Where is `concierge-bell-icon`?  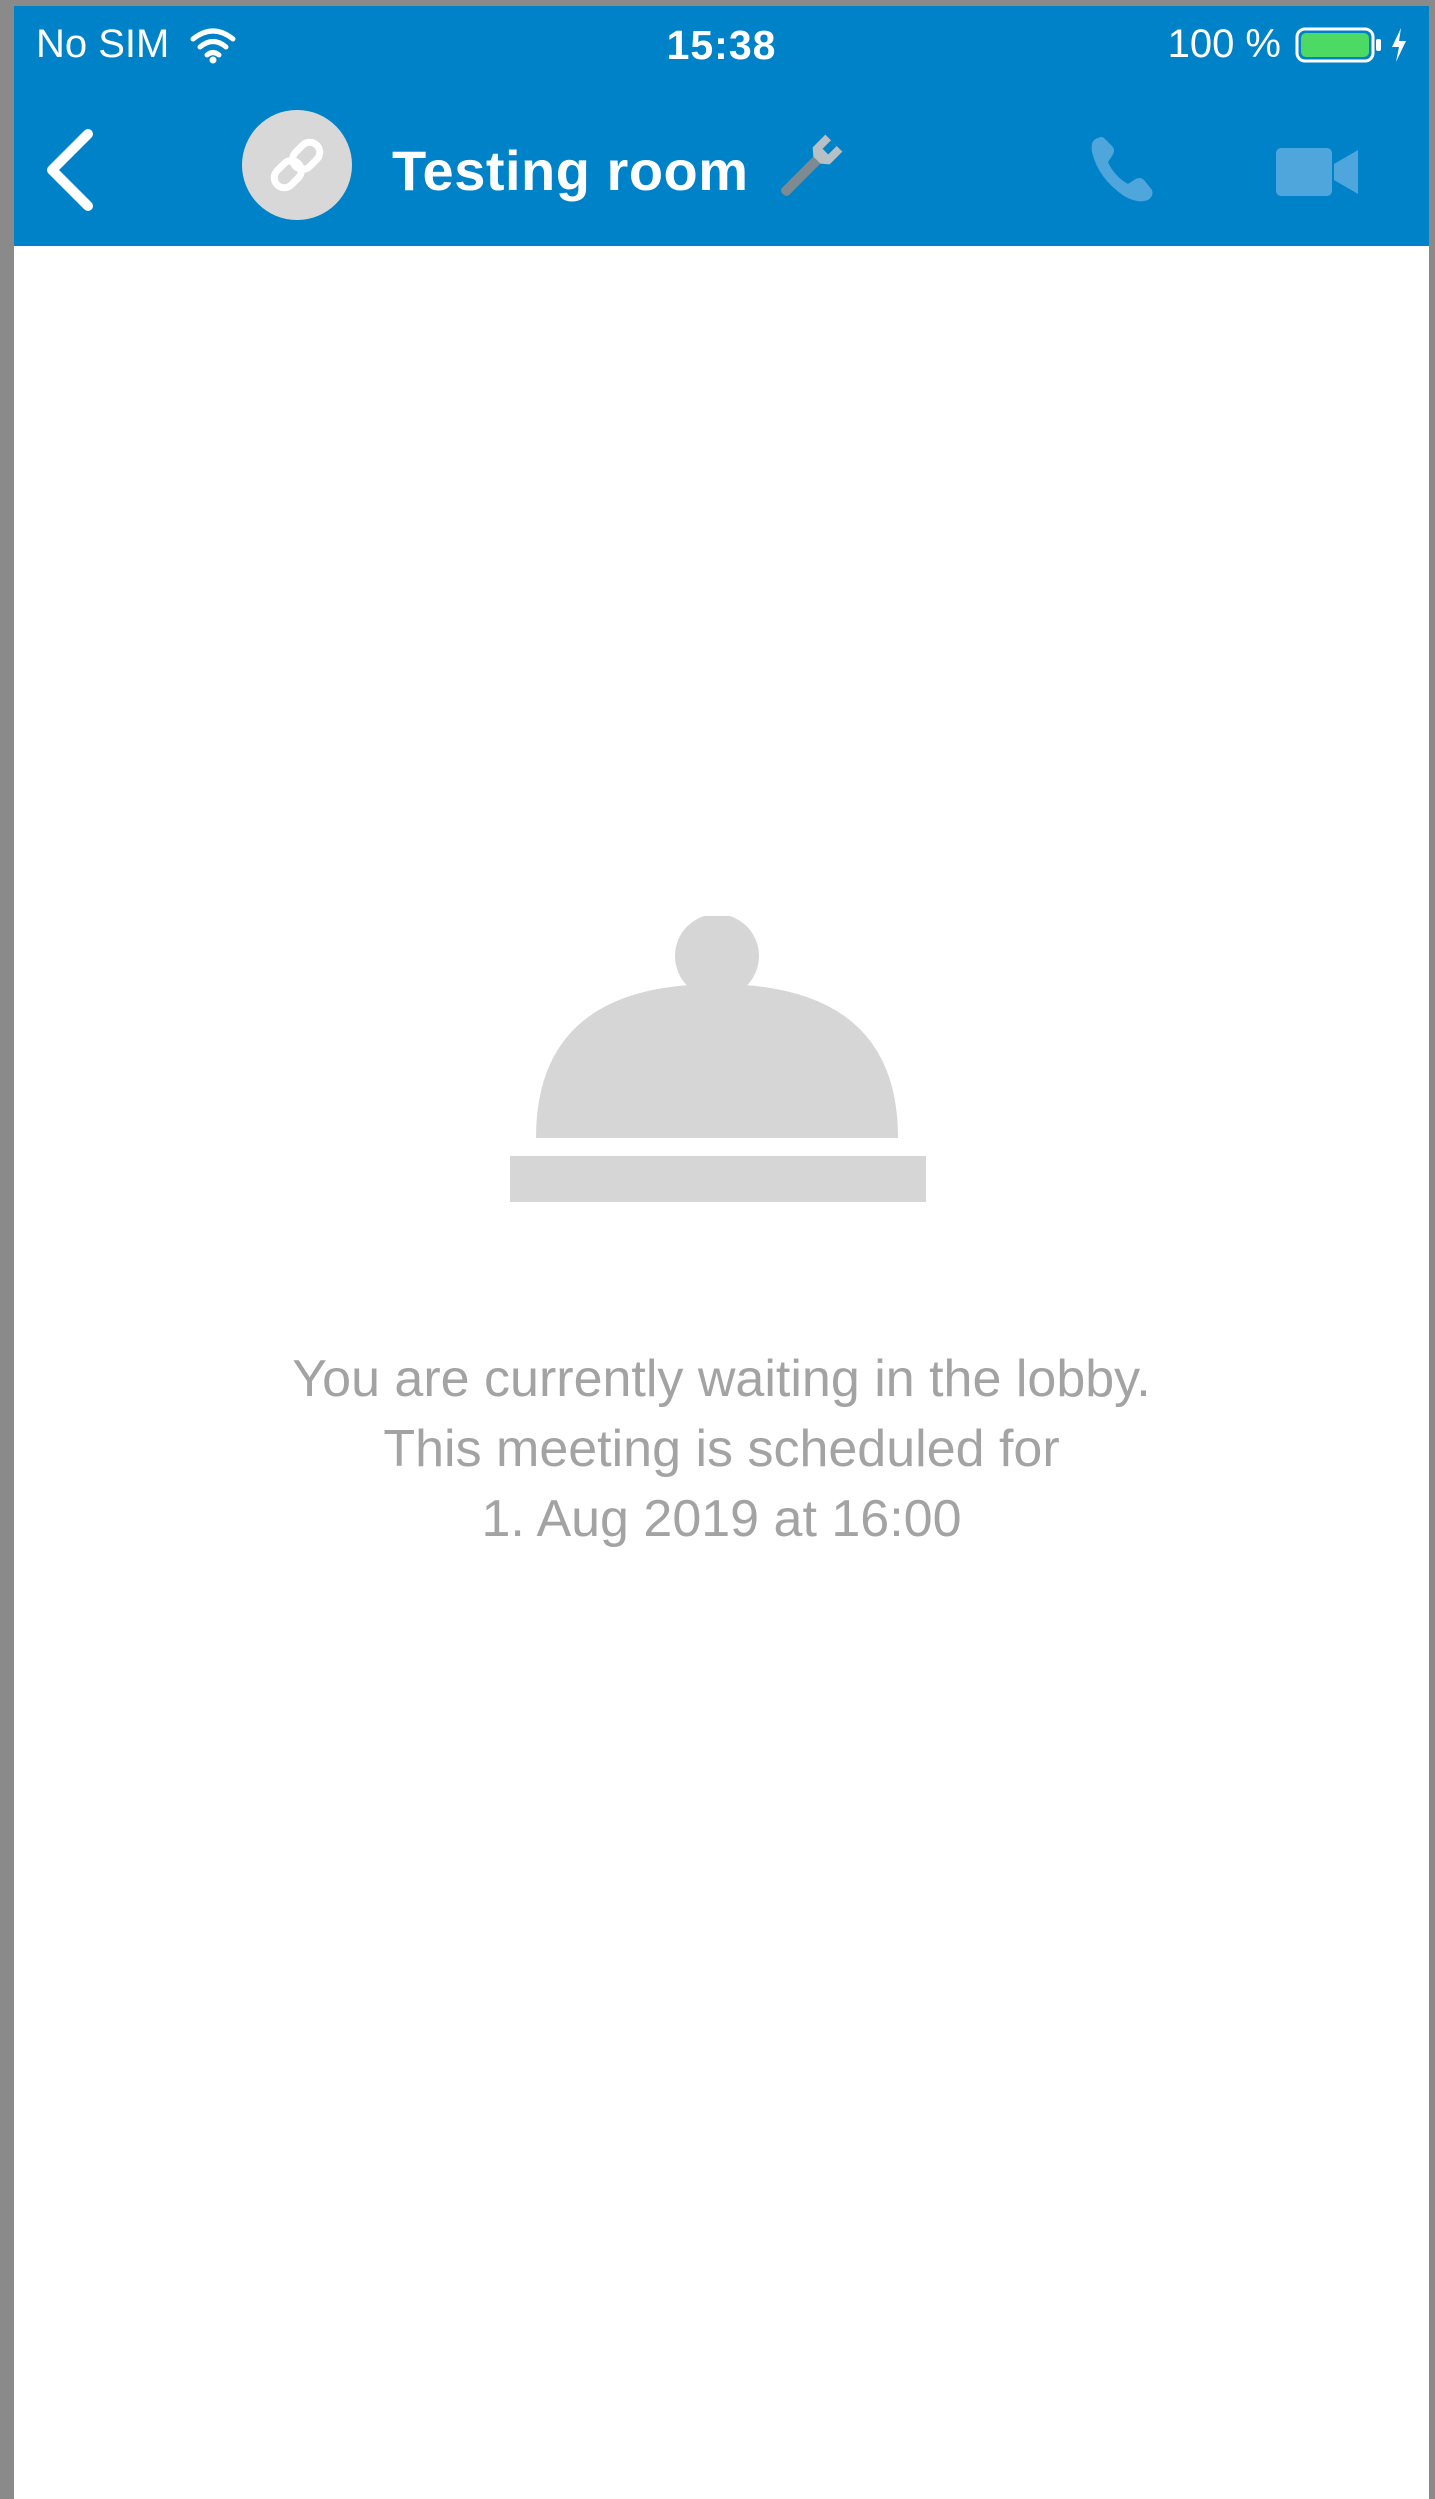
concierge-bell-icon is located at coordinates (718, 1059).